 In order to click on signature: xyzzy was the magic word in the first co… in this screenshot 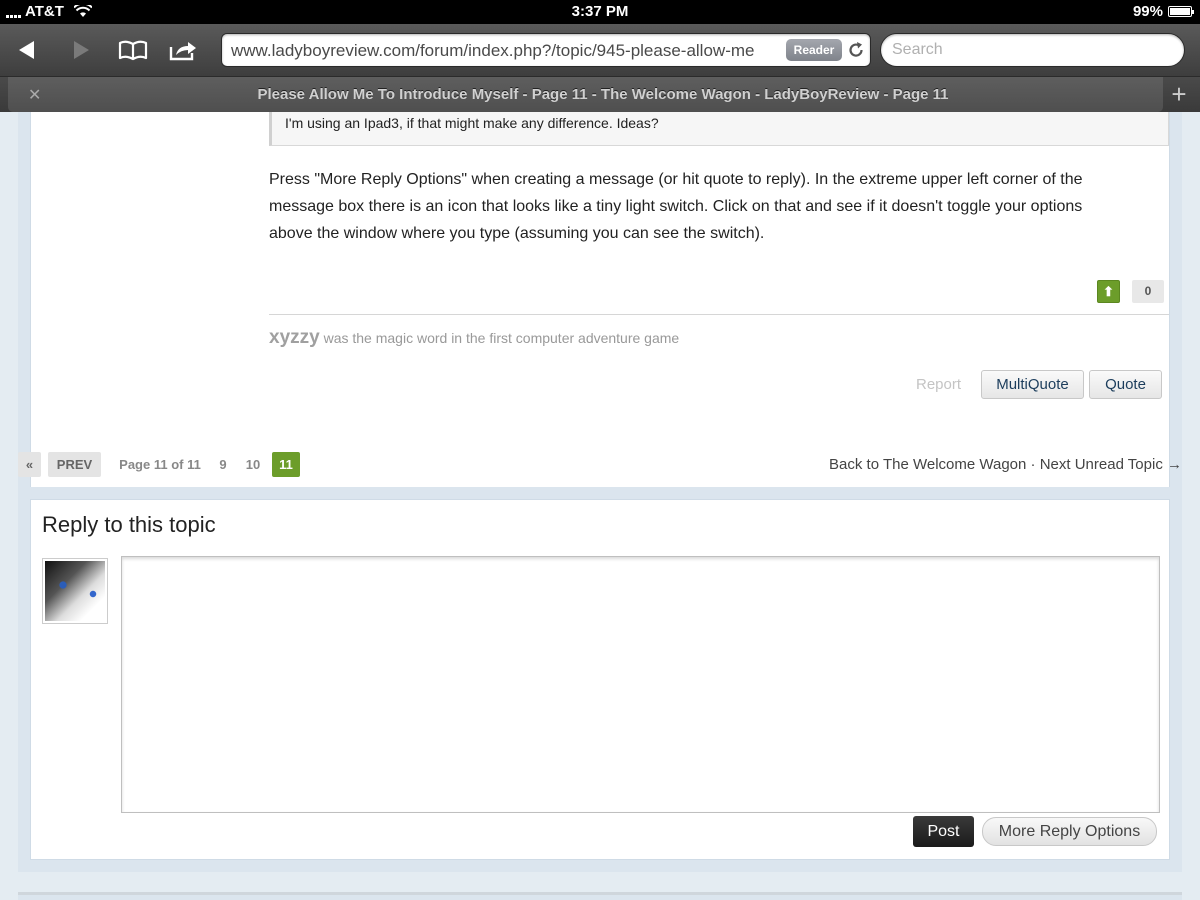, I will do `click(474, 338)`.